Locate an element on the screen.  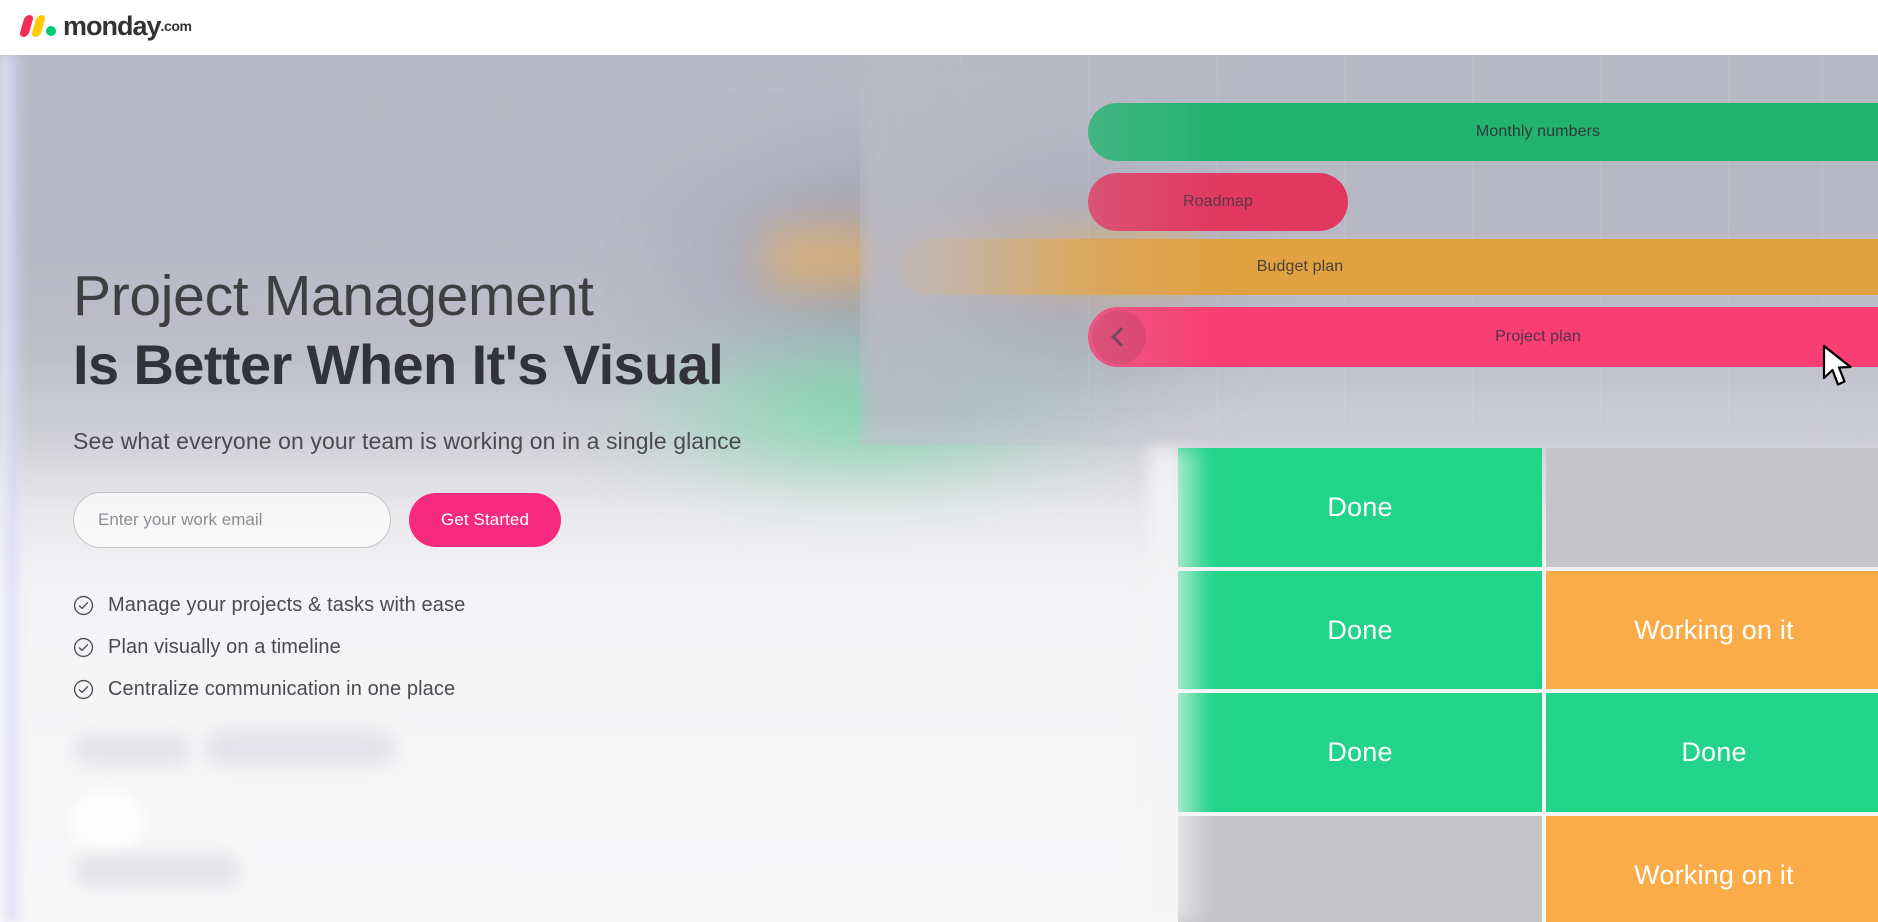
timeline-bar-label: Monthly numbers is located at coordinates (1538, 131).